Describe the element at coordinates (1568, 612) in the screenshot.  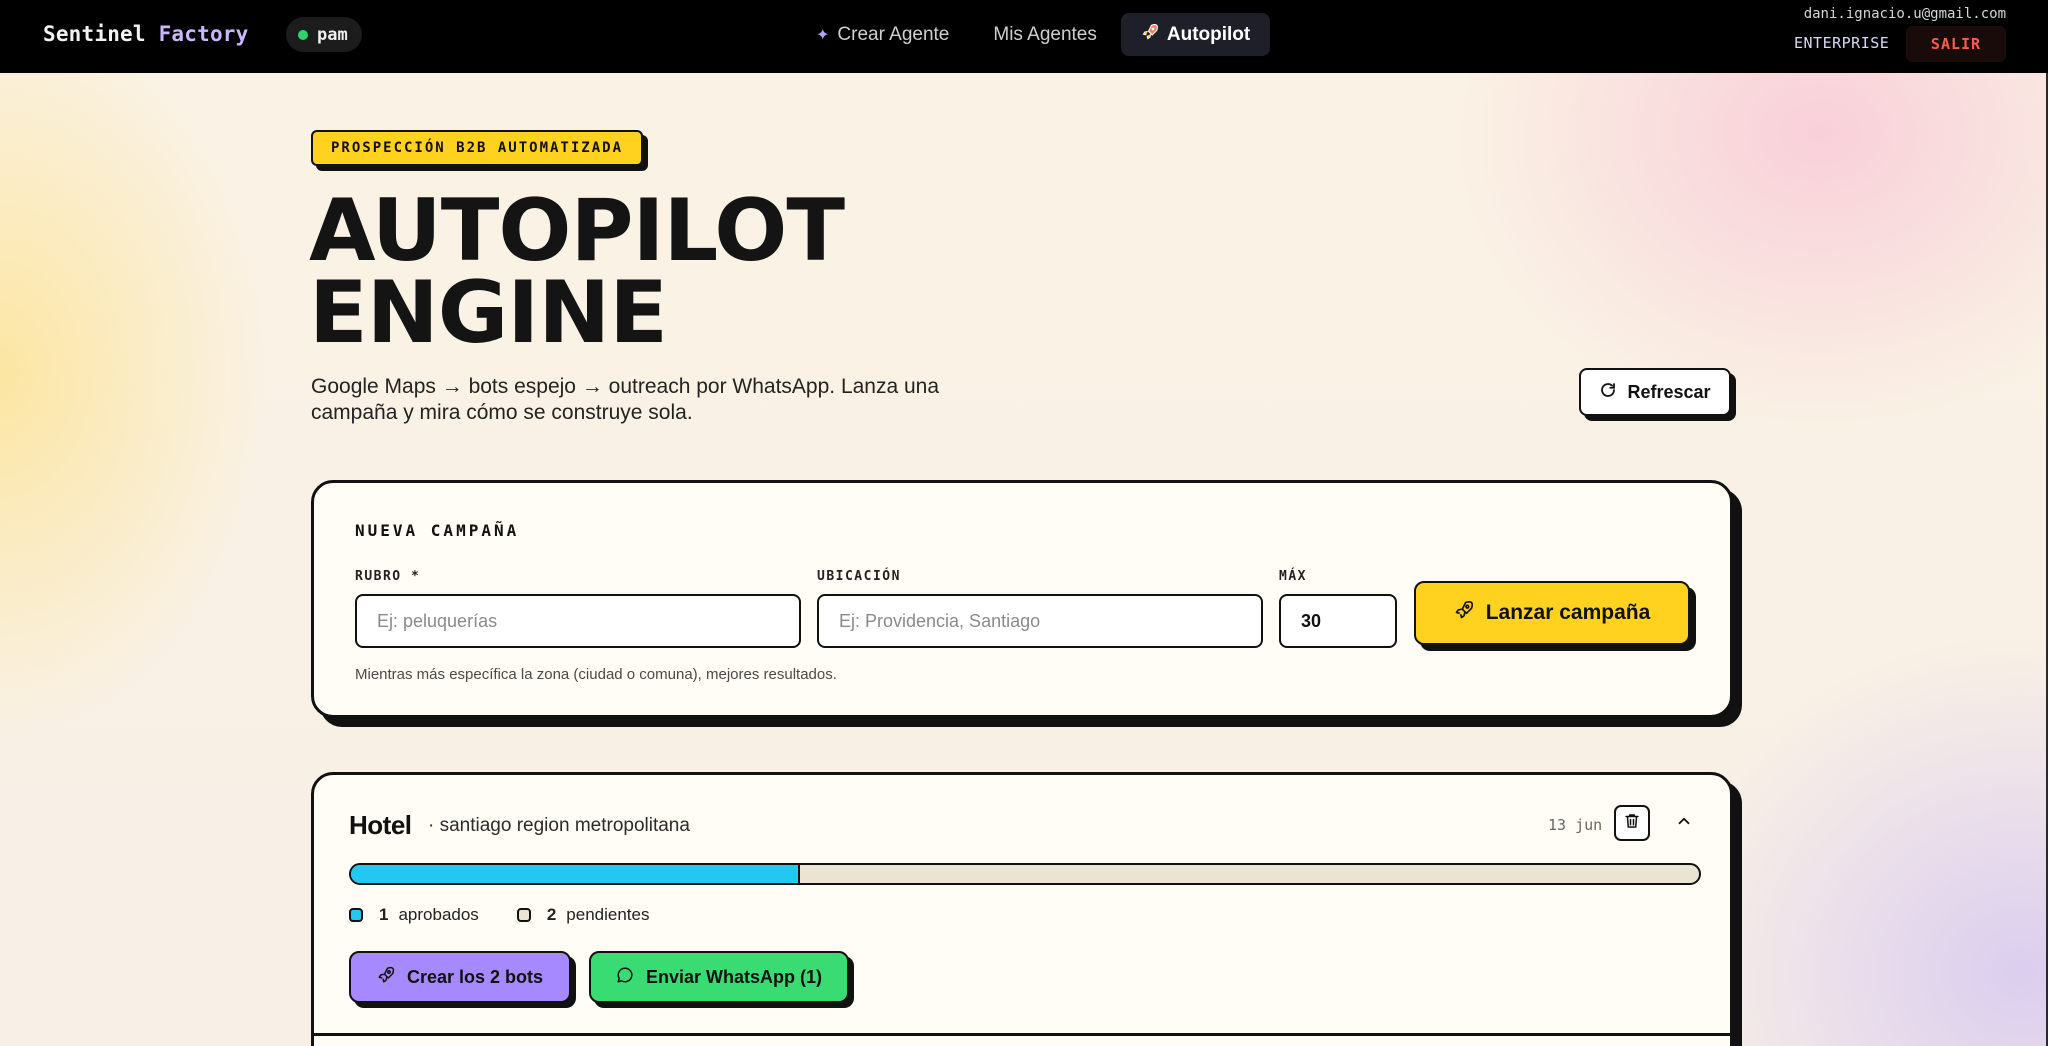
I see `launch-label: Lanzar campaña` at that location.